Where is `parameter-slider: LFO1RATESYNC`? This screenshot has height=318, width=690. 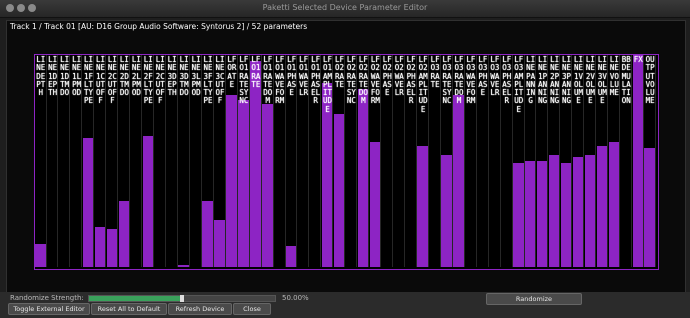 parameter-slider: LFO1RATESYNC is located at coordinates (244, 161).